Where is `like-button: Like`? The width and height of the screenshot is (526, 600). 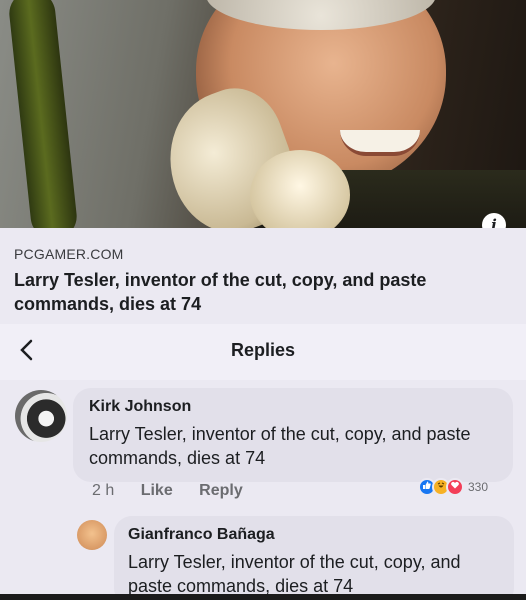
like-button: Like is located at coordinates (157, 490).